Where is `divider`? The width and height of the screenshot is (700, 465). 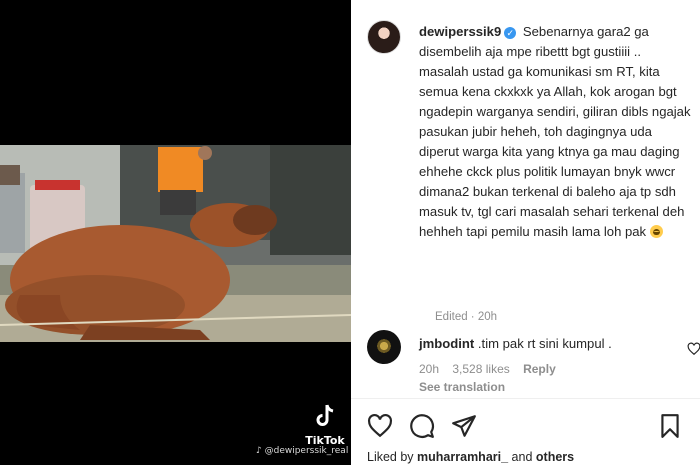
divider is located at coordinates (525, 398).